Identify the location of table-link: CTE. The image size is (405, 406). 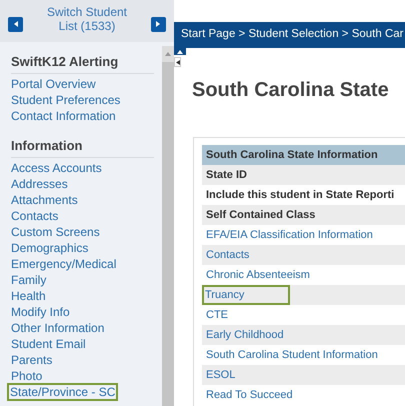
(217, 315).